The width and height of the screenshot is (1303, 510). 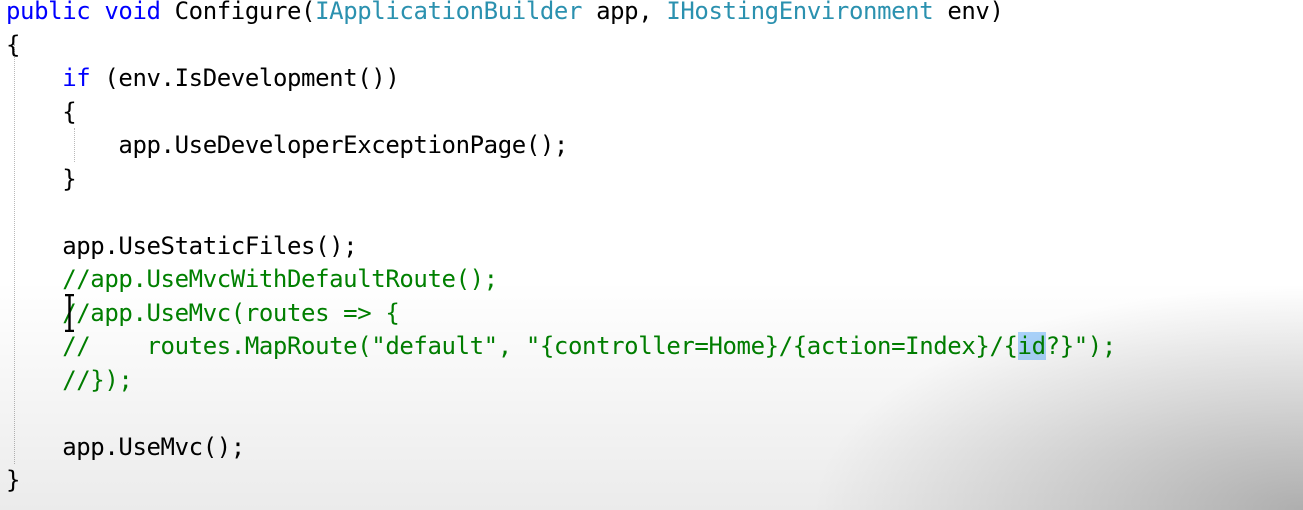 I want to click on code-token: app.UseStaticFiles();, so click(x=182, y=245).